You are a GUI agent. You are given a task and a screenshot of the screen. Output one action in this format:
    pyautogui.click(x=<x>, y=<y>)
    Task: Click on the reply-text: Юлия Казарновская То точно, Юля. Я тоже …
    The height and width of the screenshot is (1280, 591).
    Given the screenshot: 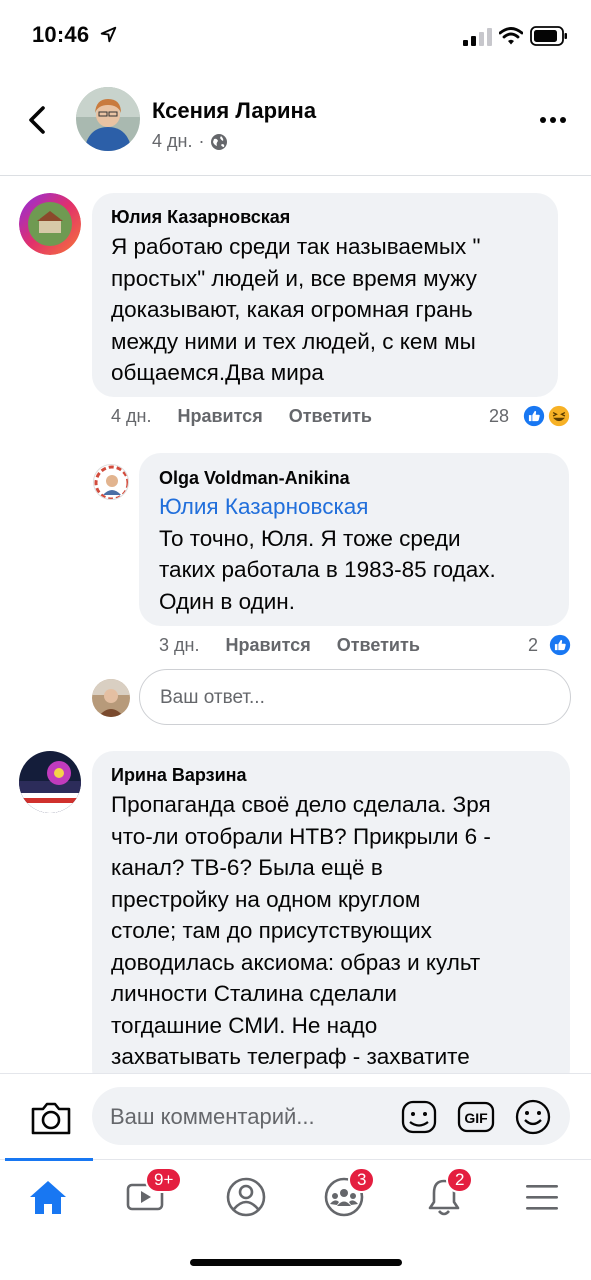 What is the action you would take?
    pyautogui.click(x=364, y=554)
    